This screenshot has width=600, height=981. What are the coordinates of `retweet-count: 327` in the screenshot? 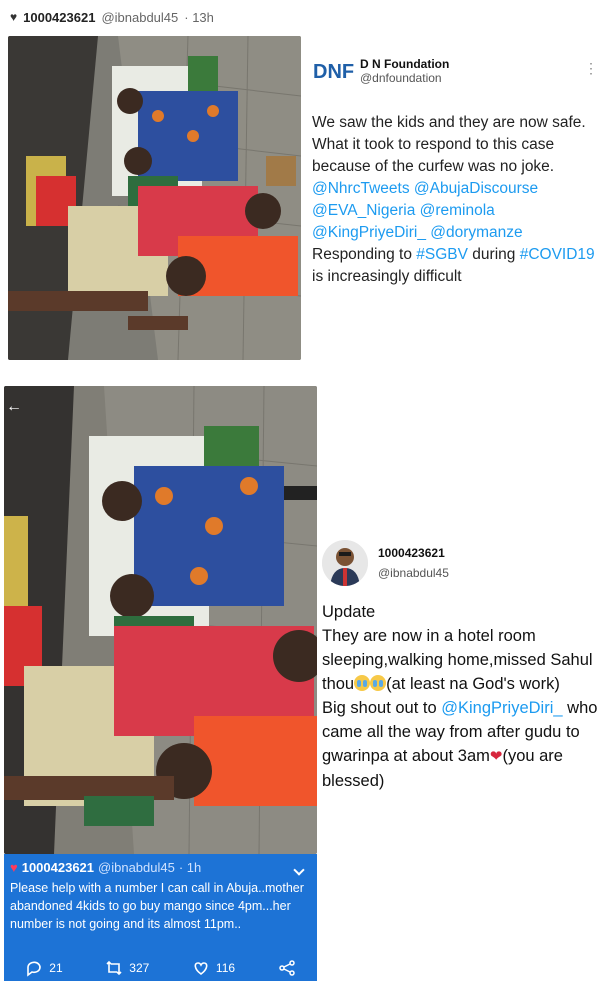 It's located at (139, 968).